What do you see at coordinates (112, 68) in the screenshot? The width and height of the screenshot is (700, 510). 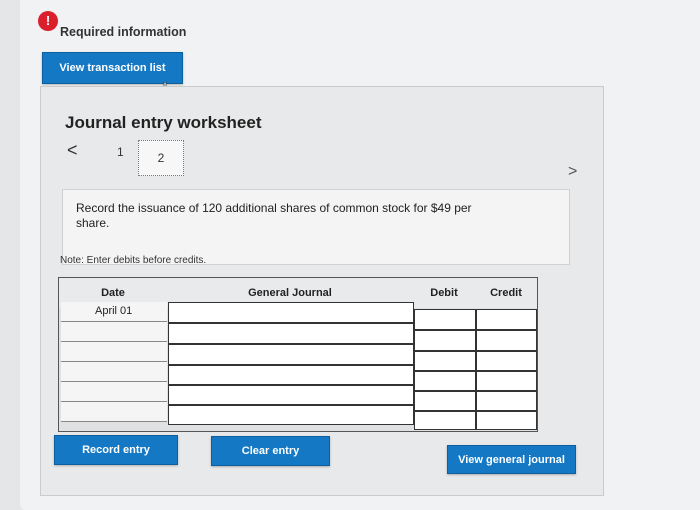 I see `view-transaction-list-button: View transaction list` at bounding box center [112, 68].